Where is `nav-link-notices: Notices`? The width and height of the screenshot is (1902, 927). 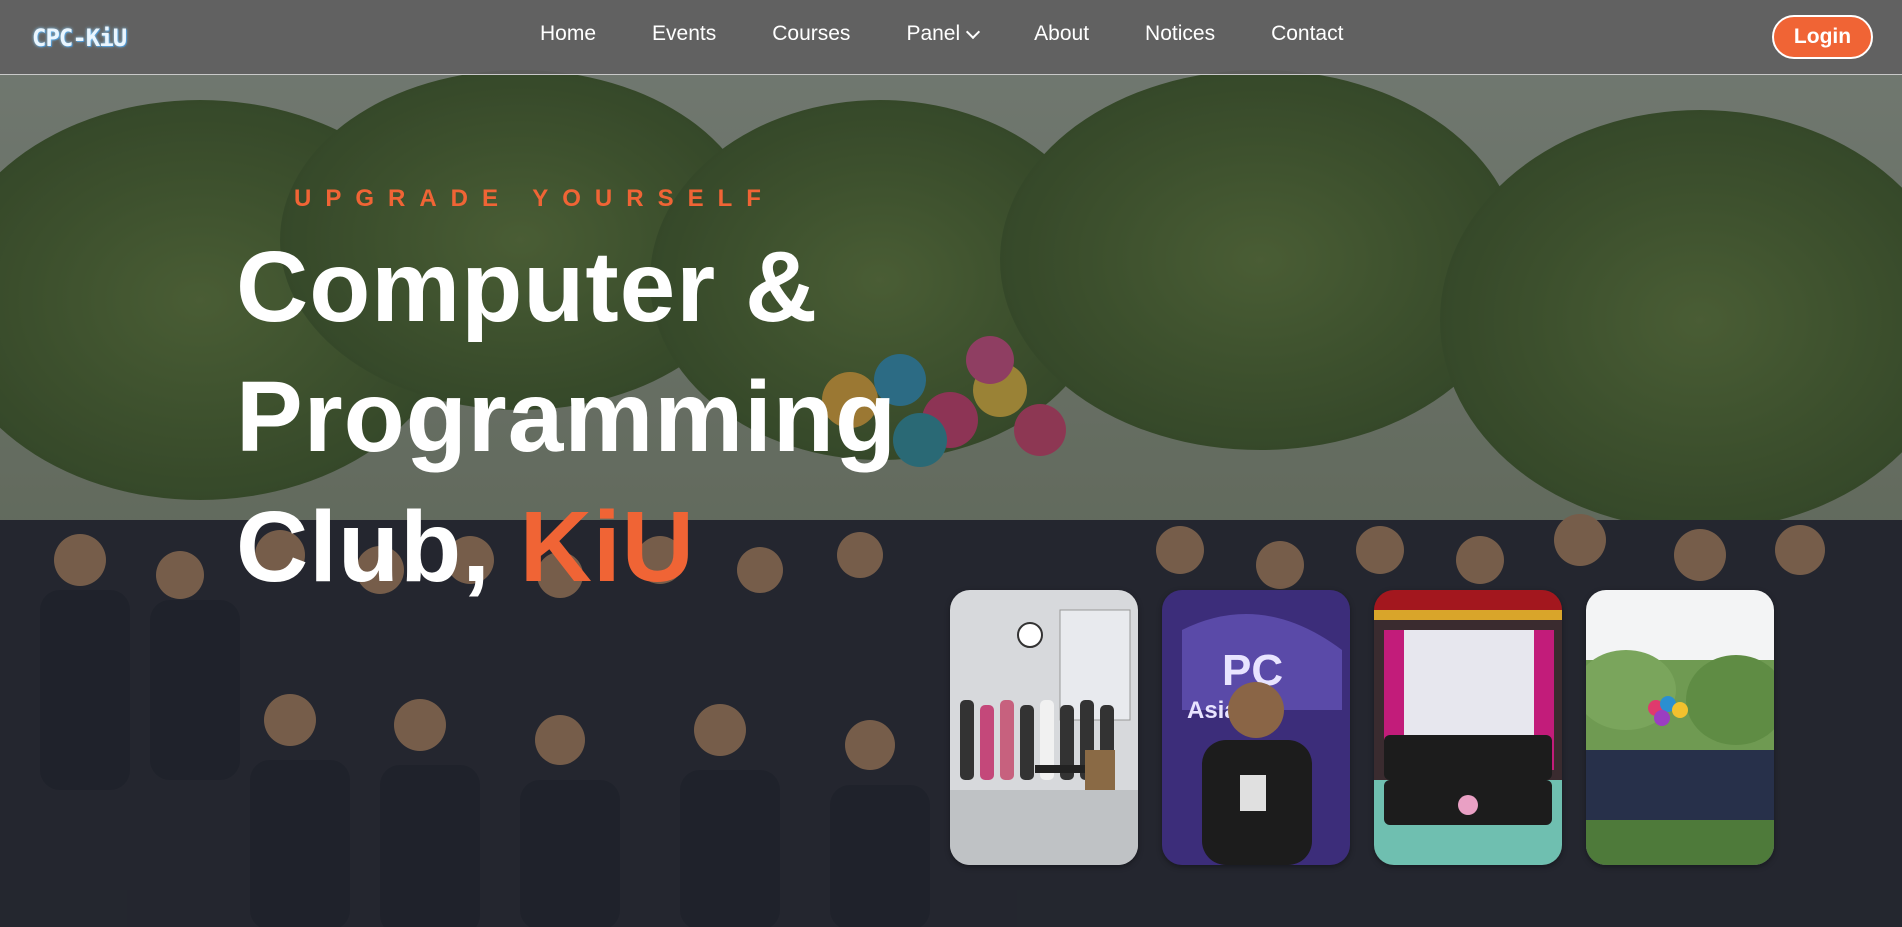 nav-link-notices: Notices is located at coordinates (1180, 34).